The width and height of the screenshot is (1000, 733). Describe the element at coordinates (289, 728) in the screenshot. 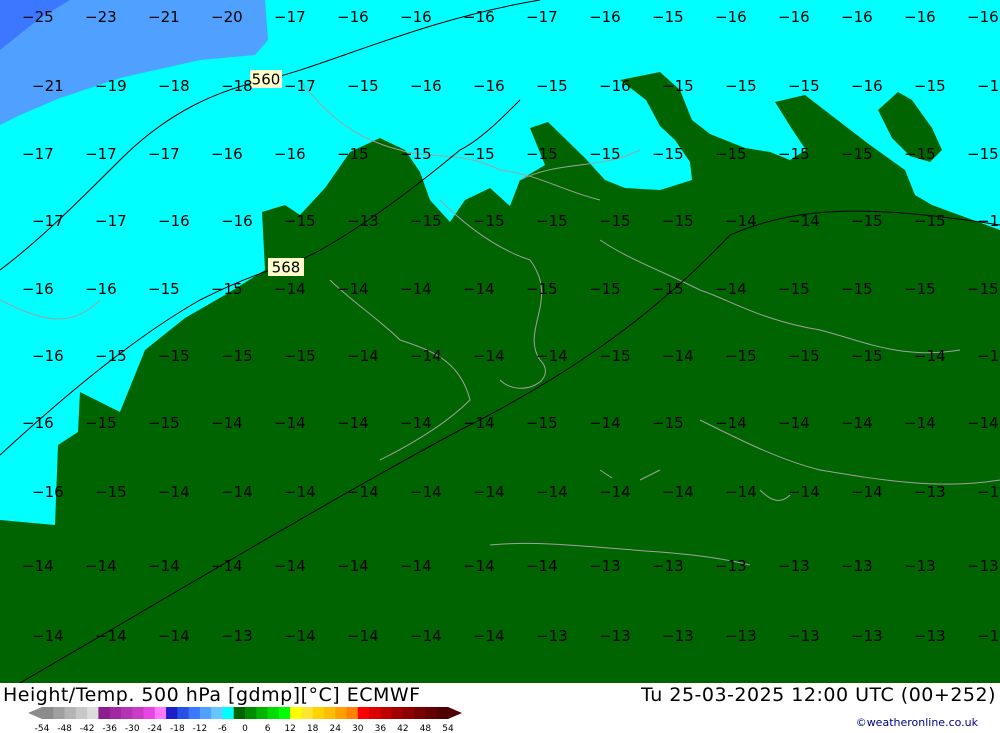

I see `legend-label: 12` at that location.